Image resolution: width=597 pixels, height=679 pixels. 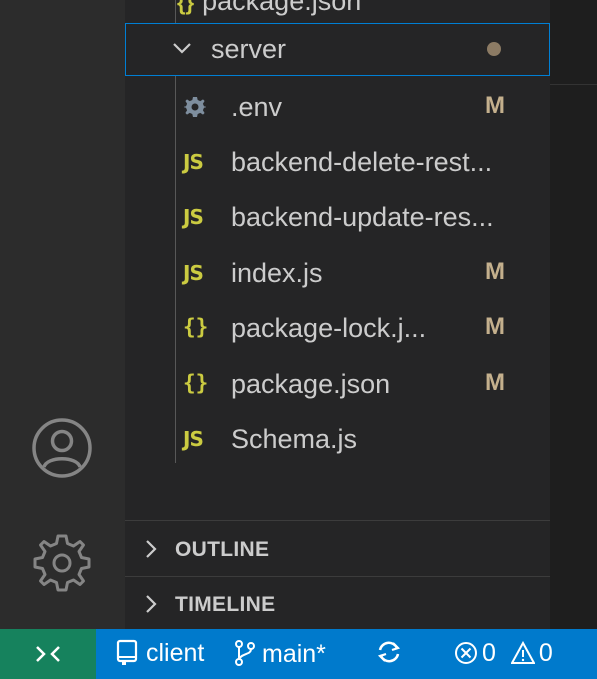 What do you see at coordinates (489, 653) in the screenshot?
I see `error-count: 0` at bounding box center [489, 653].